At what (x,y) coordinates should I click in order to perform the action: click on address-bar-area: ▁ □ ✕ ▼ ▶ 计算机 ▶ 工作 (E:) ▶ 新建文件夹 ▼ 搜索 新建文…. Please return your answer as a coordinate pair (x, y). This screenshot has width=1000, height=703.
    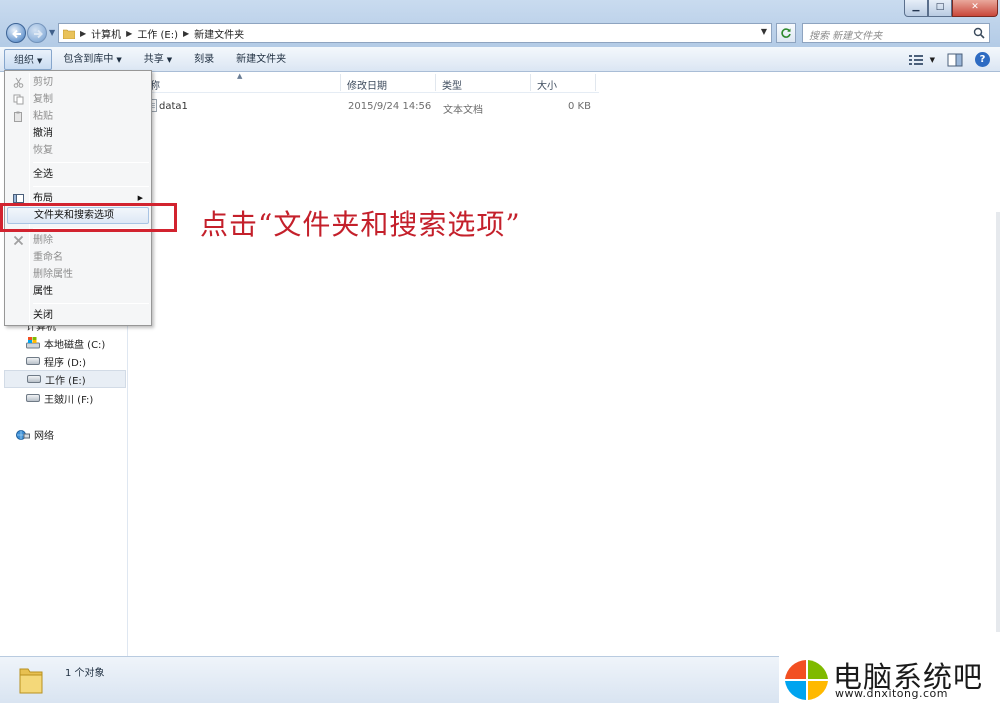
    Looking at the image, I should click on (500, 23).